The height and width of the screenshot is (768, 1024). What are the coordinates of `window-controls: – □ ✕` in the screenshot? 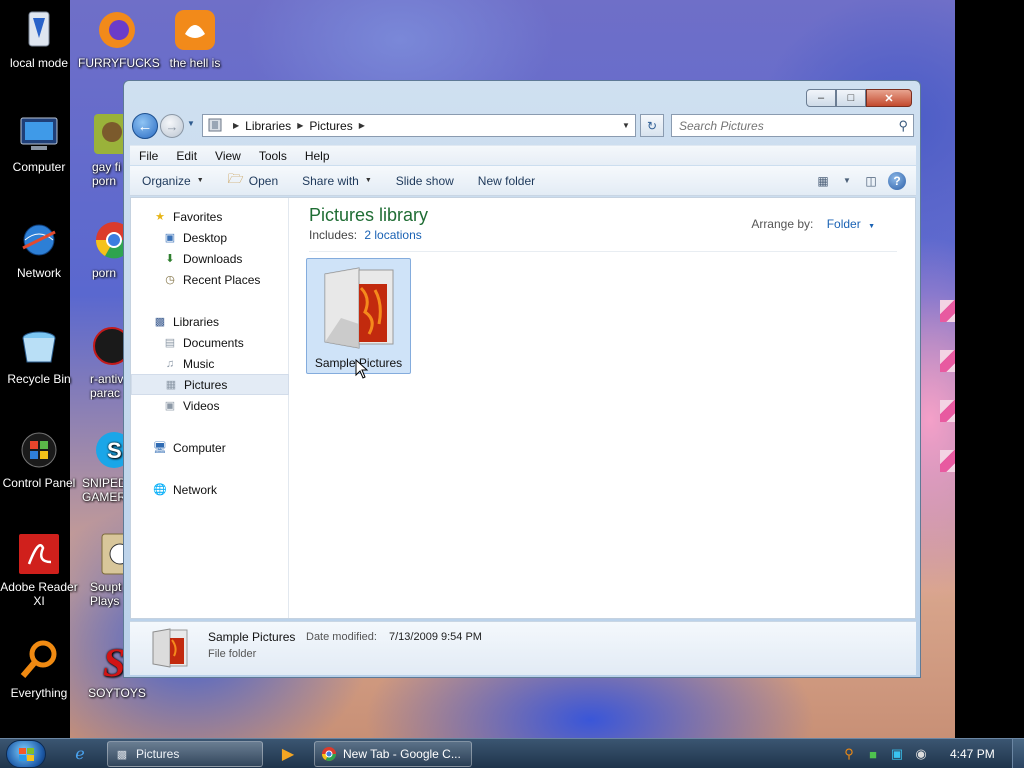 It's located at (859, 98).